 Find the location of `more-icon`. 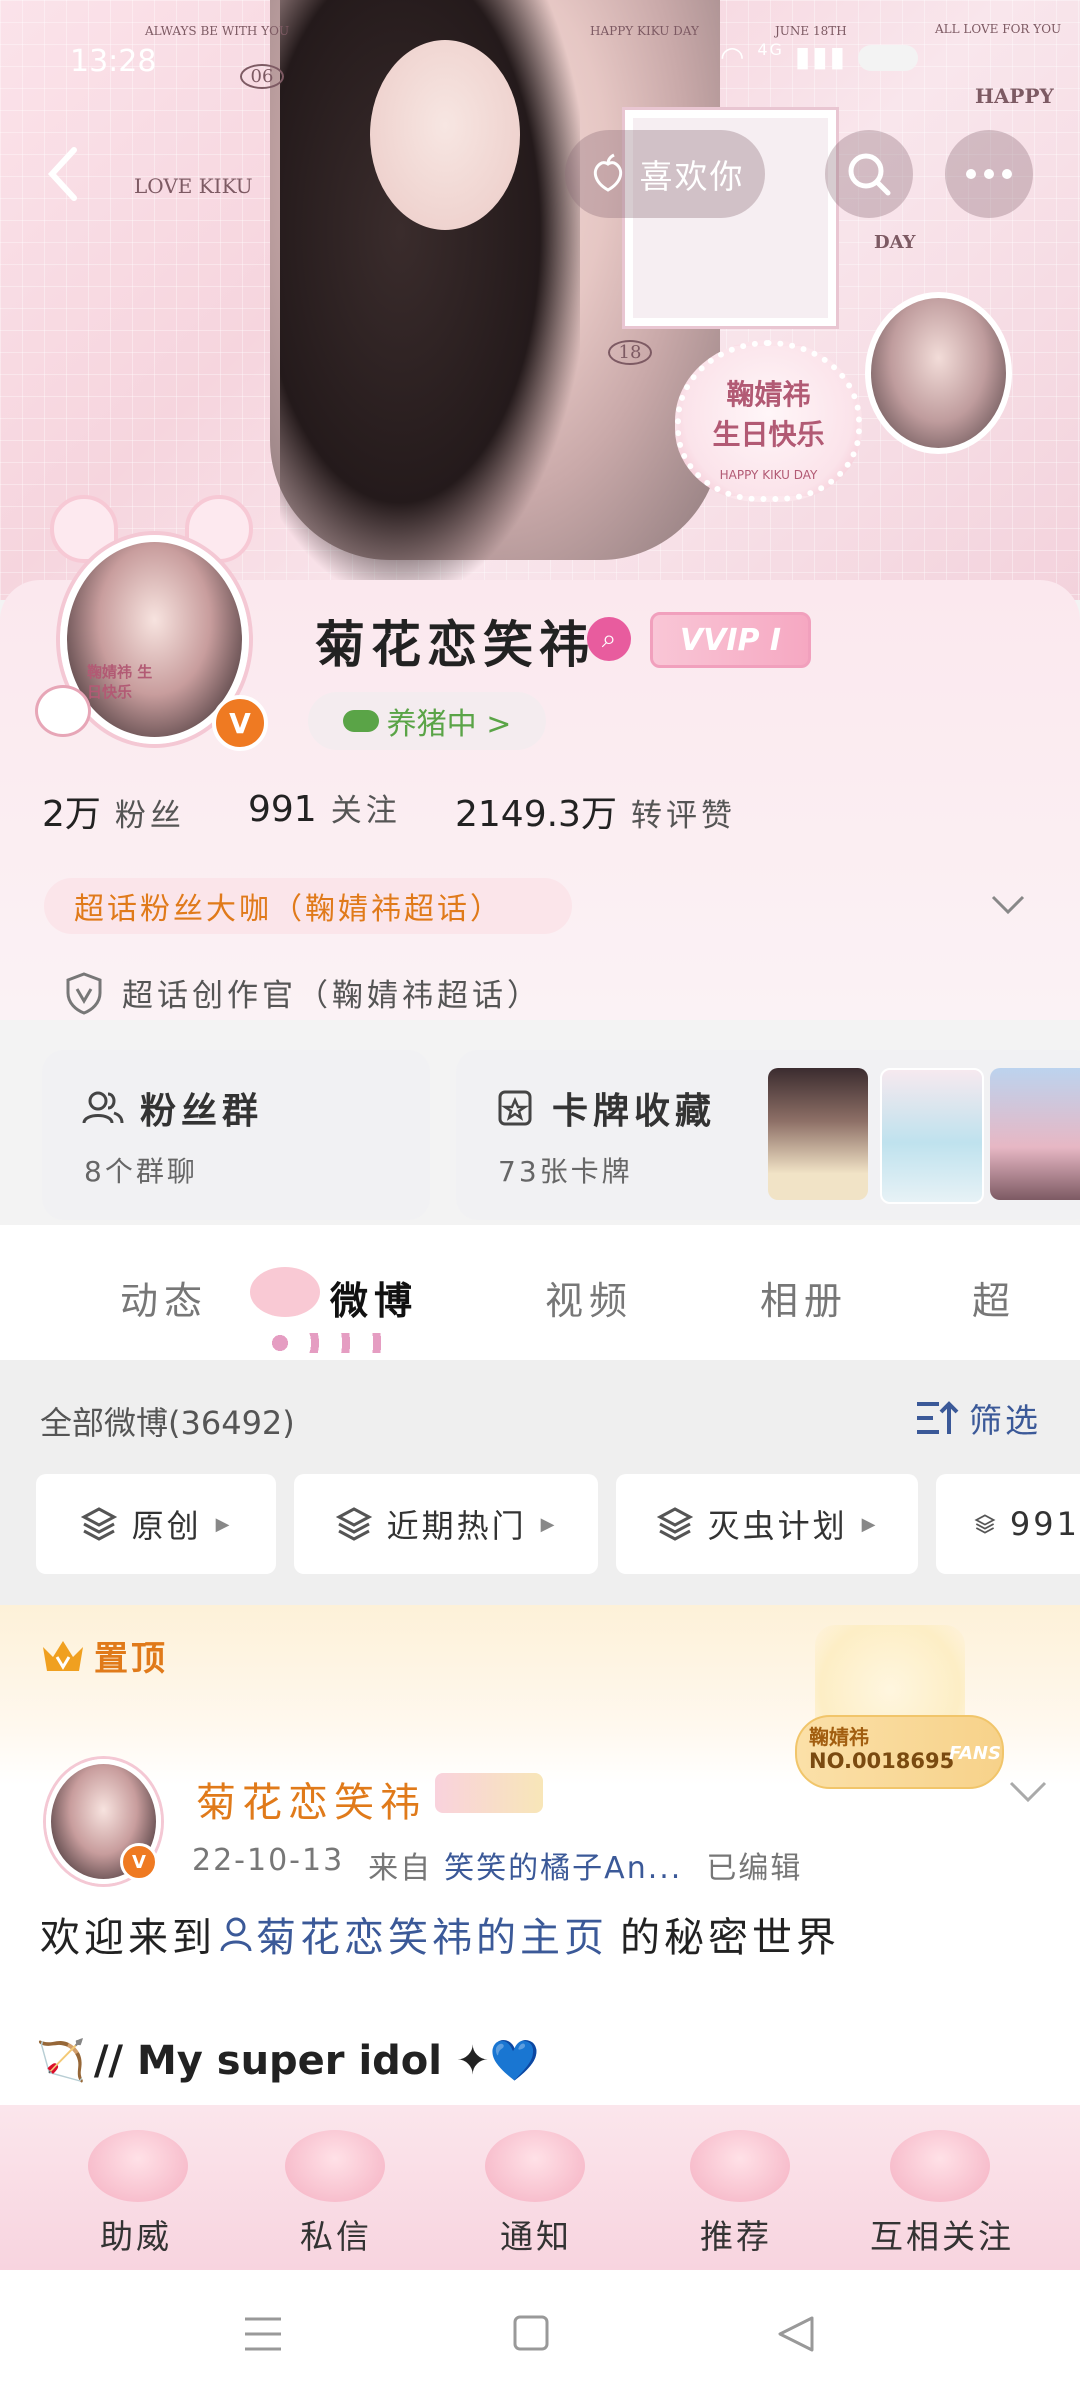

more-icon is located at coordinates (989, 174).